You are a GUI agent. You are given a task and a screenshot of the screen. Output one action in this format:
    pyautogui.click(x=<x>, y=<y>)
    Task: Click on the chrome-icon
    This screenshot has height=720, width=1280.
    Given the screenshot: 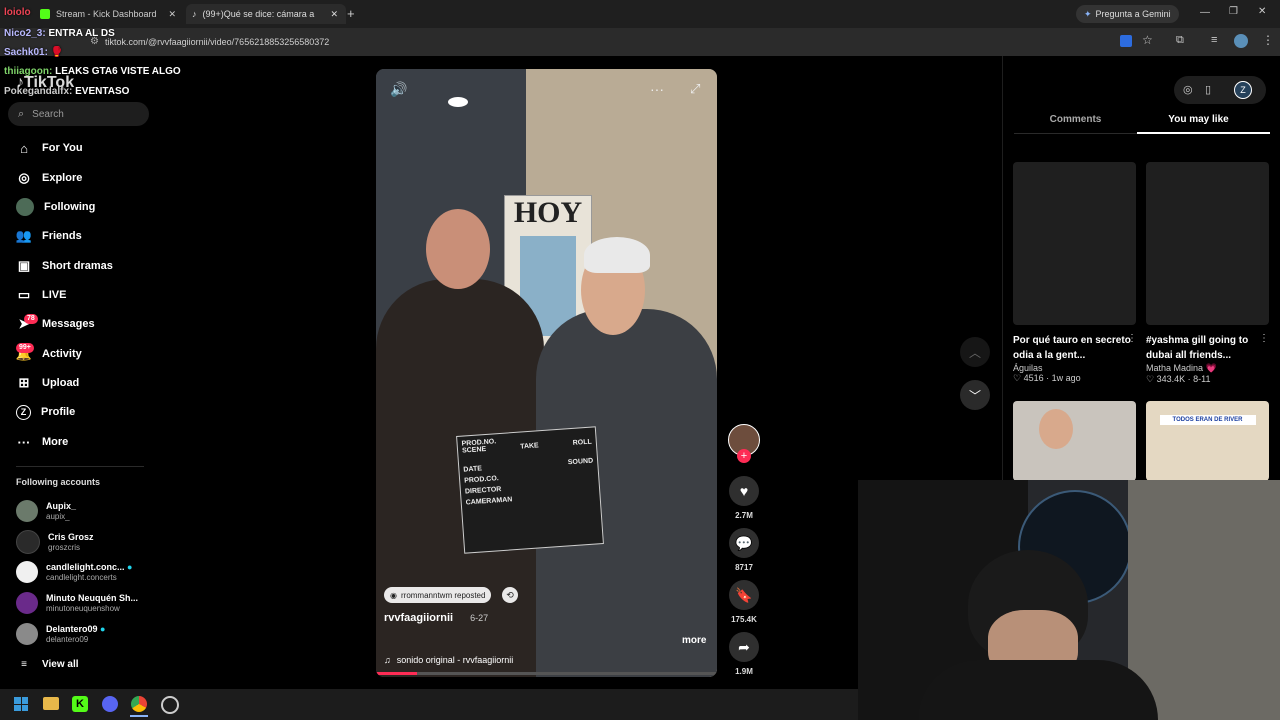 What is the action you would take?
    pyautogui.click(x=139, y=704)
    